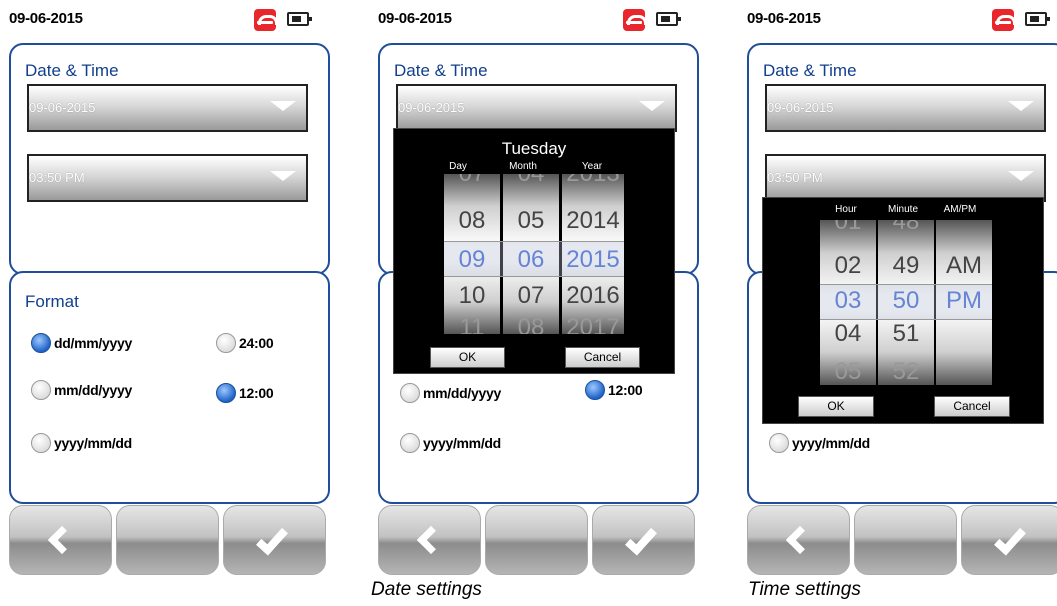 The image size is (1057, 606). Describe the element at coordinates (531, 295) in the screenshot. I see `wheel-value: 07` at that location.